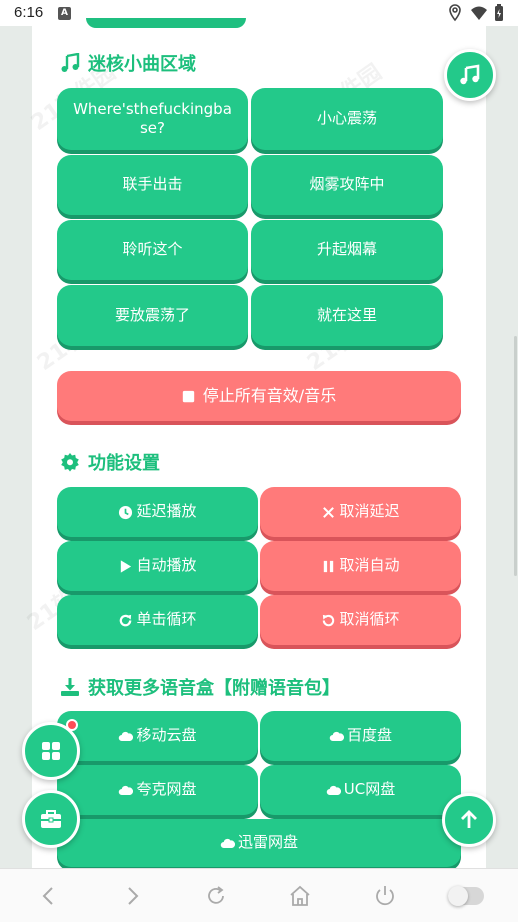 The height and width of the screenshot is (922, 518). Describe the element at coordinates (166, 511) in the screenshot. I see `delay-play-label: 延迟播放` at that location.